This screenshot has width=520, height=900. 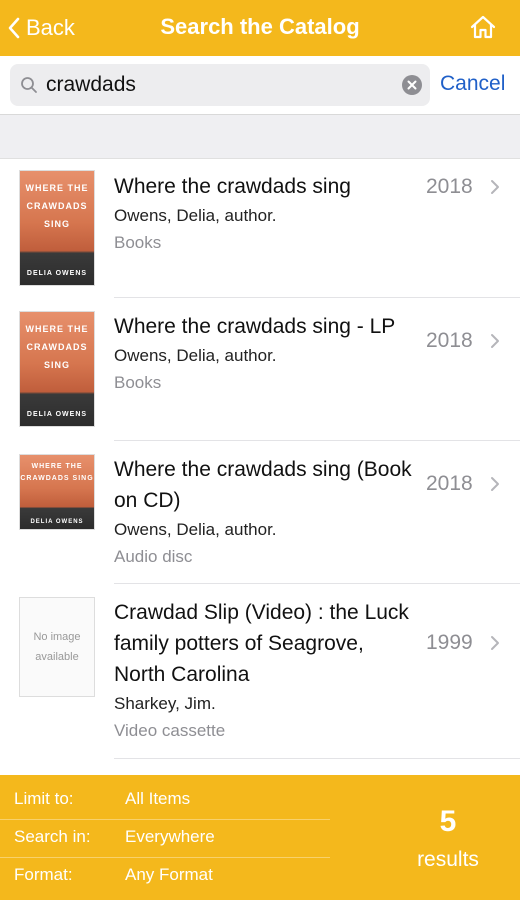 I want to click on back-button: Back, so click(x=41, y=28).